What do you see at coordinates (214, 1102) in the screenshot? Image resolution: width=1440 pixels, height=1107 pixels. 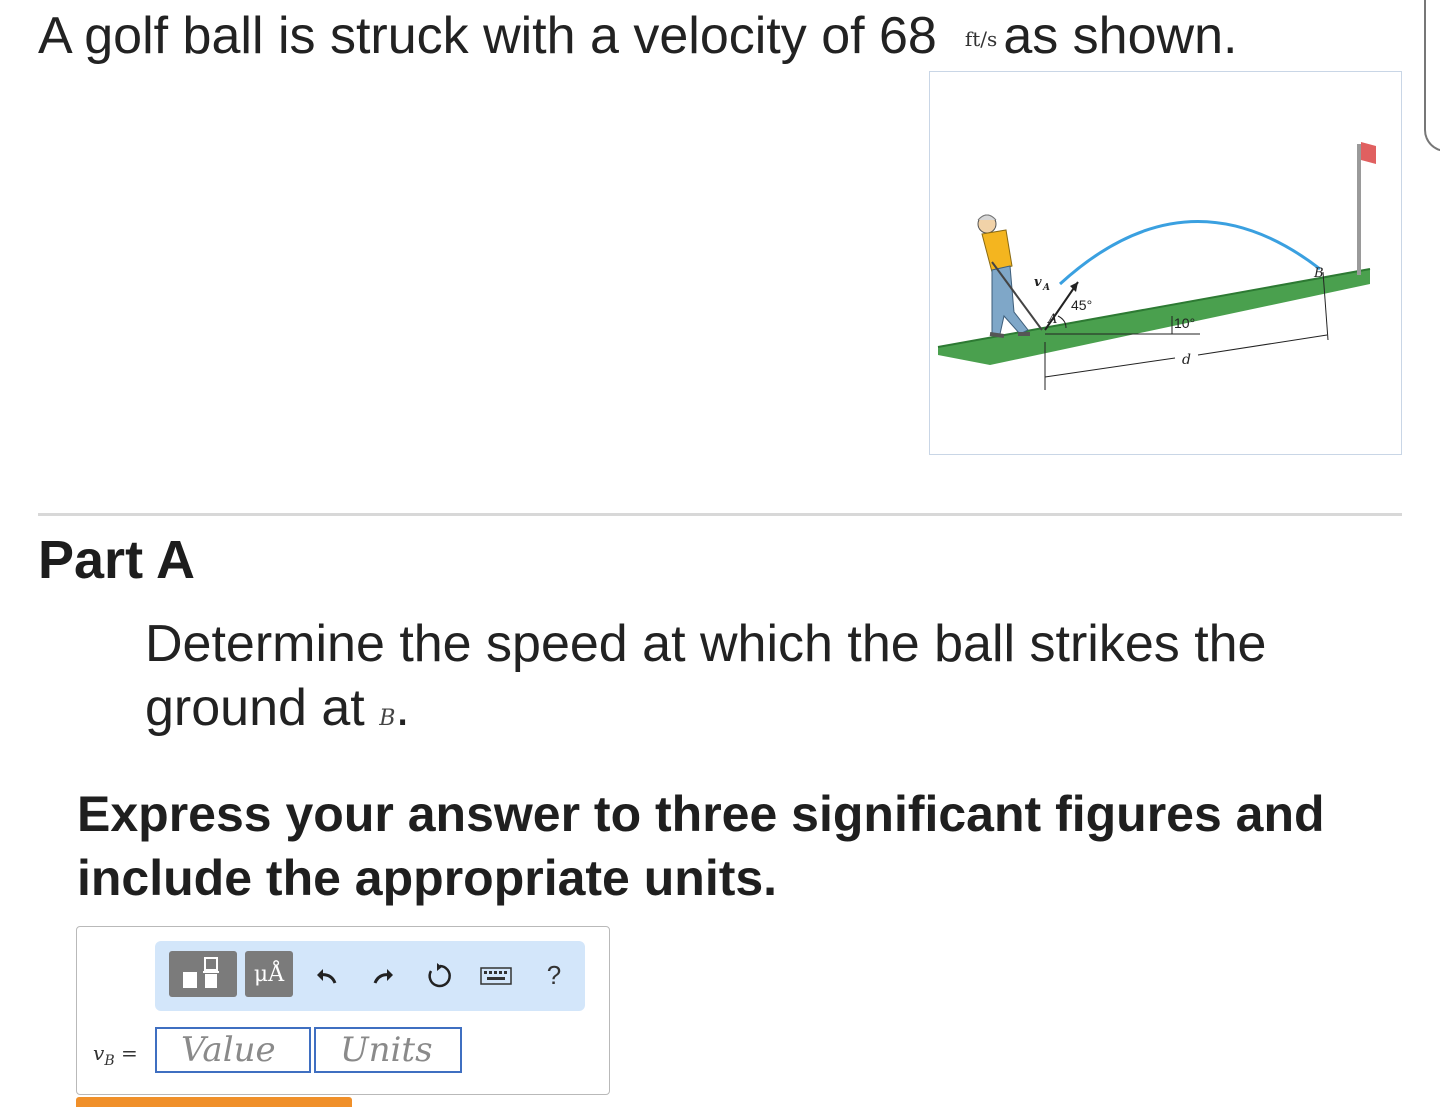 I see `submit-button` at bounding box center [214, 1102].